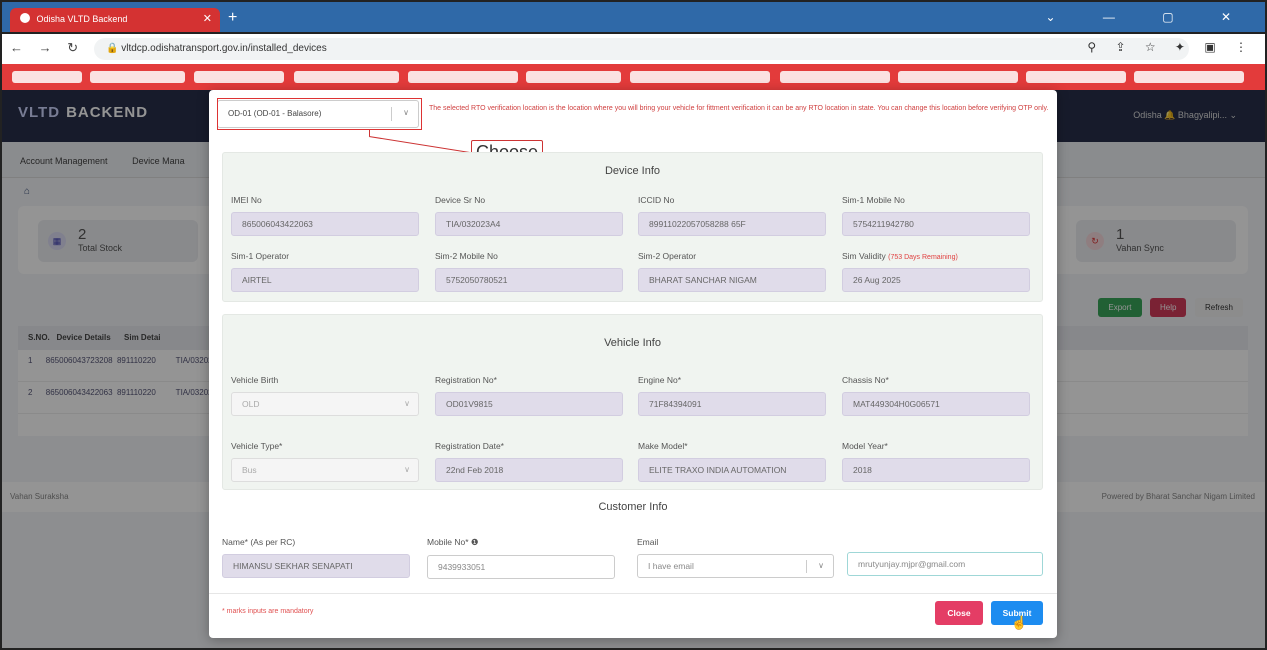  I want to click on bookmarks-bar, so click(633, 77).